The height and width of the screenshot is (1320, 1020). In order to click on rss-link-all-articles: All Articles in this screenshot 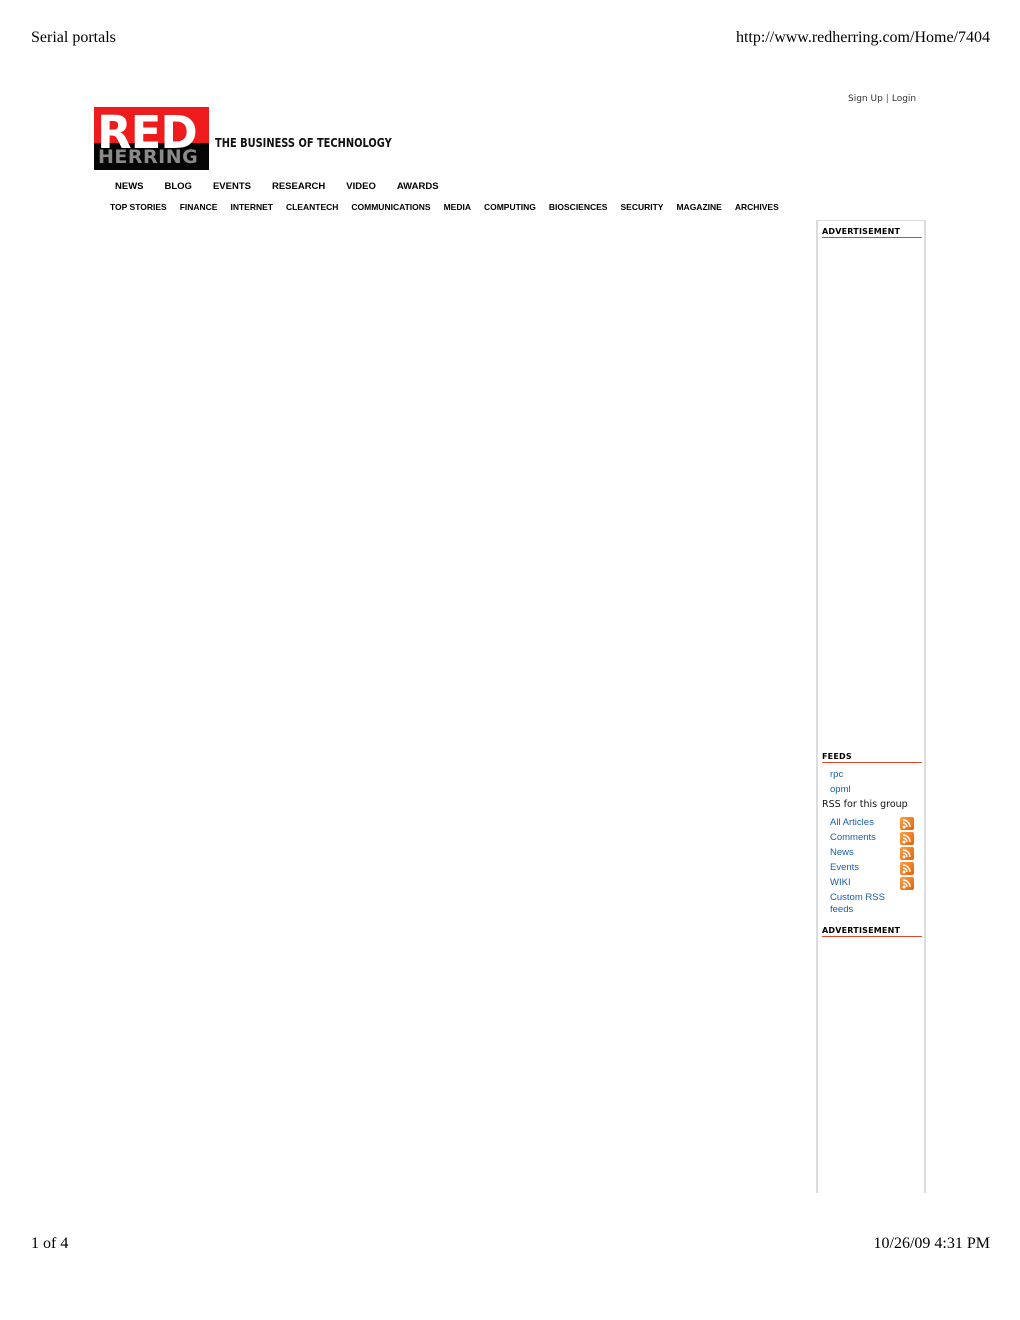, I will do `click(852, 823)`.